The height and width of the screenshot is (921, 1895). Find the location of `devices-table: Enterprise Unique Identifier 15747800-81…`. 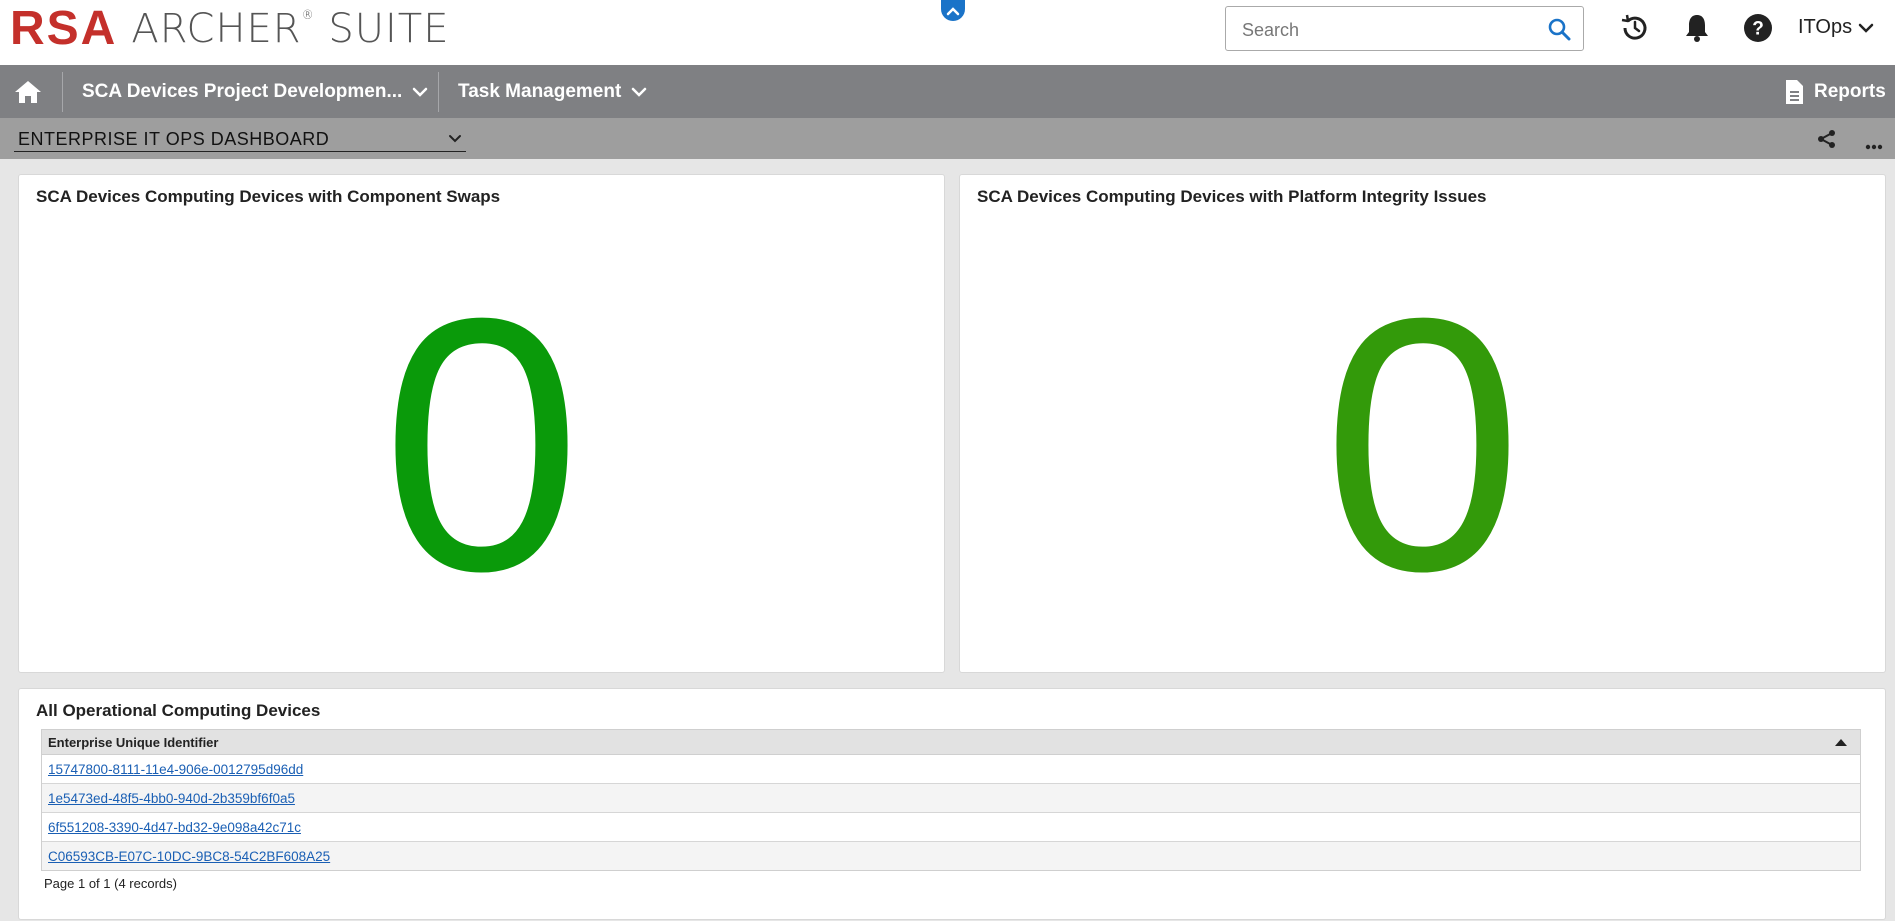

devices-table: Enterprise Unique Identifier 15747800-81… is located at coordinates (951, 800).